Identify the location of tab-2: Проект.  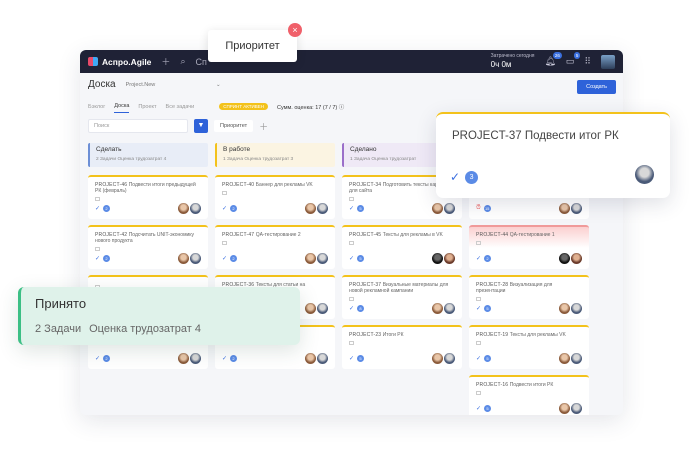
(147, 107).